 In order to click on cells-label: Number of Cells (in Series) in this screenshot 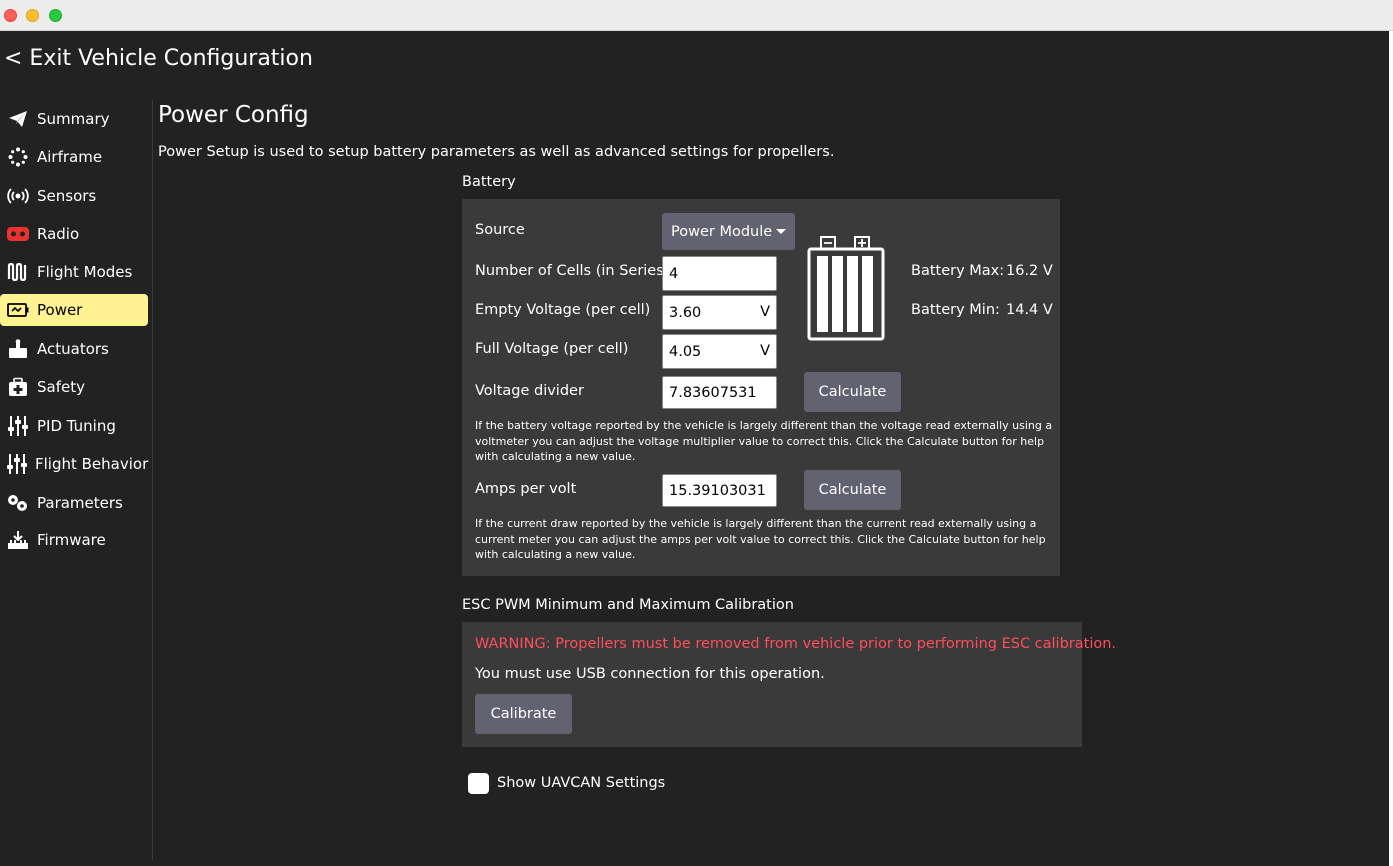, I will do `click(572, 271)`.